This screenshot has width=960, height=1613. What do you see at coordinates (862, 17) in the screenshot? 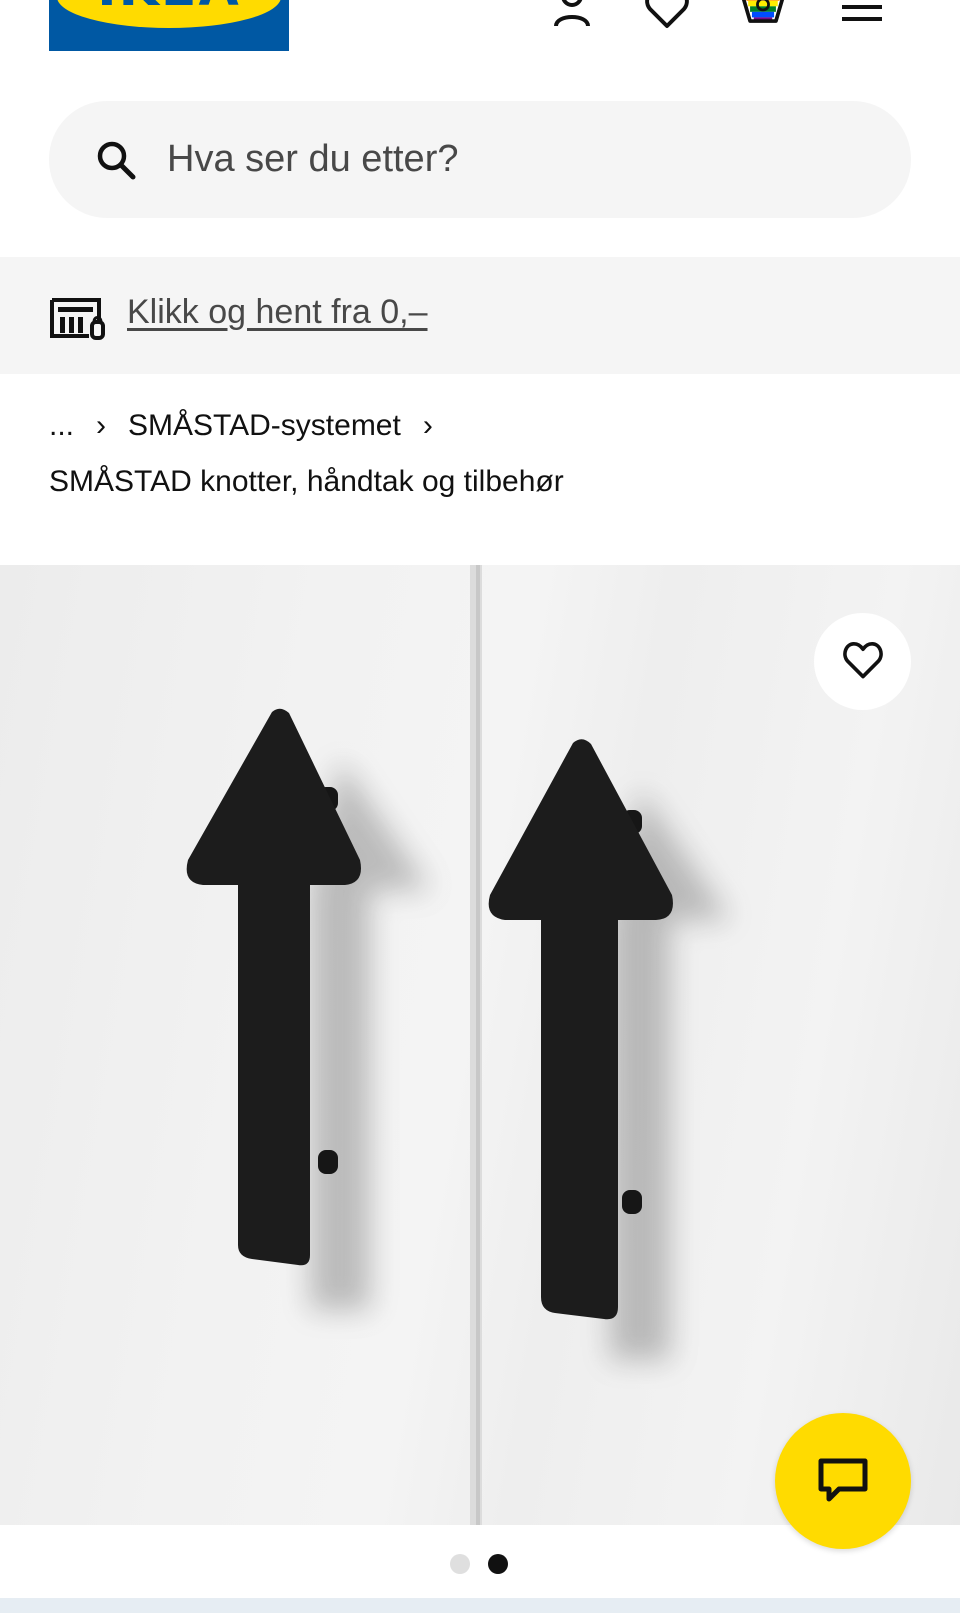
I see `hamburger-menu-icon` at bounding box center [862, 17].